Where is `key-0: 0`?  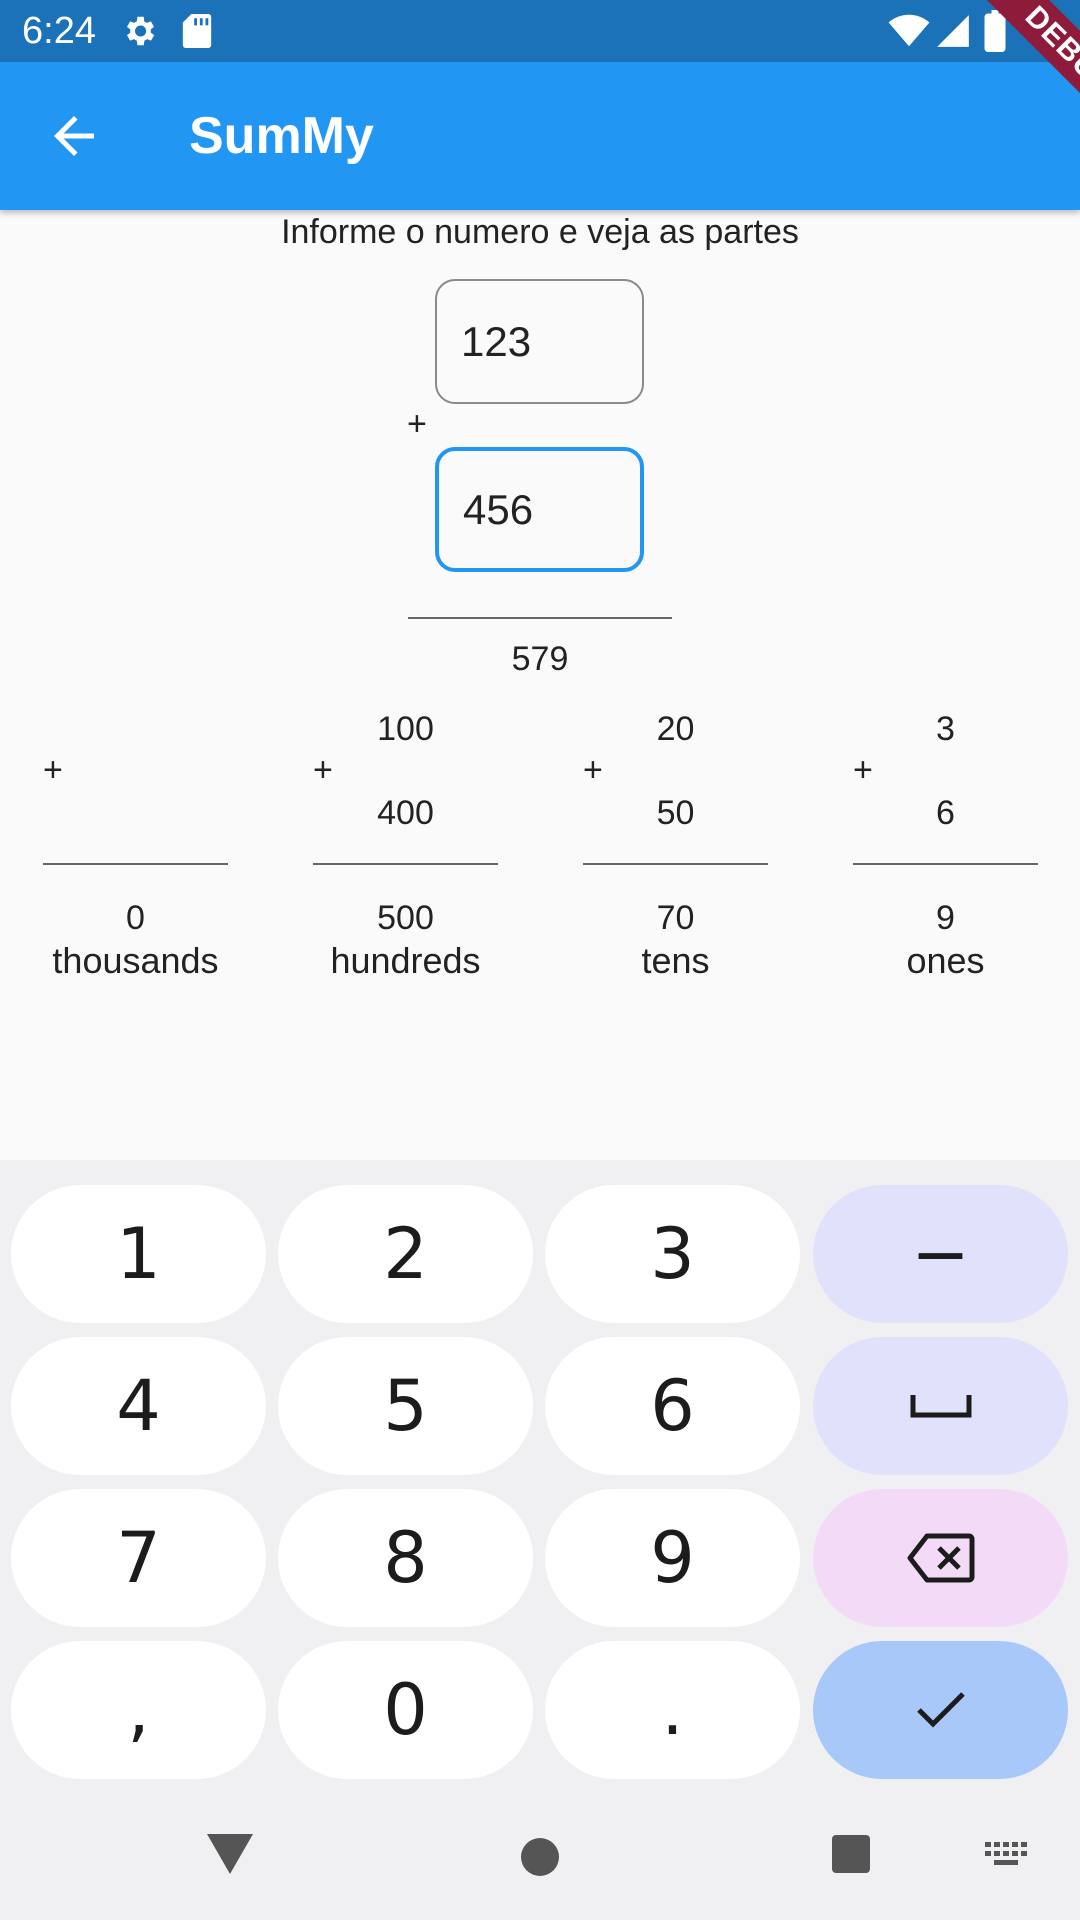
key-0: 0 is located at coordinates (405, 1710).